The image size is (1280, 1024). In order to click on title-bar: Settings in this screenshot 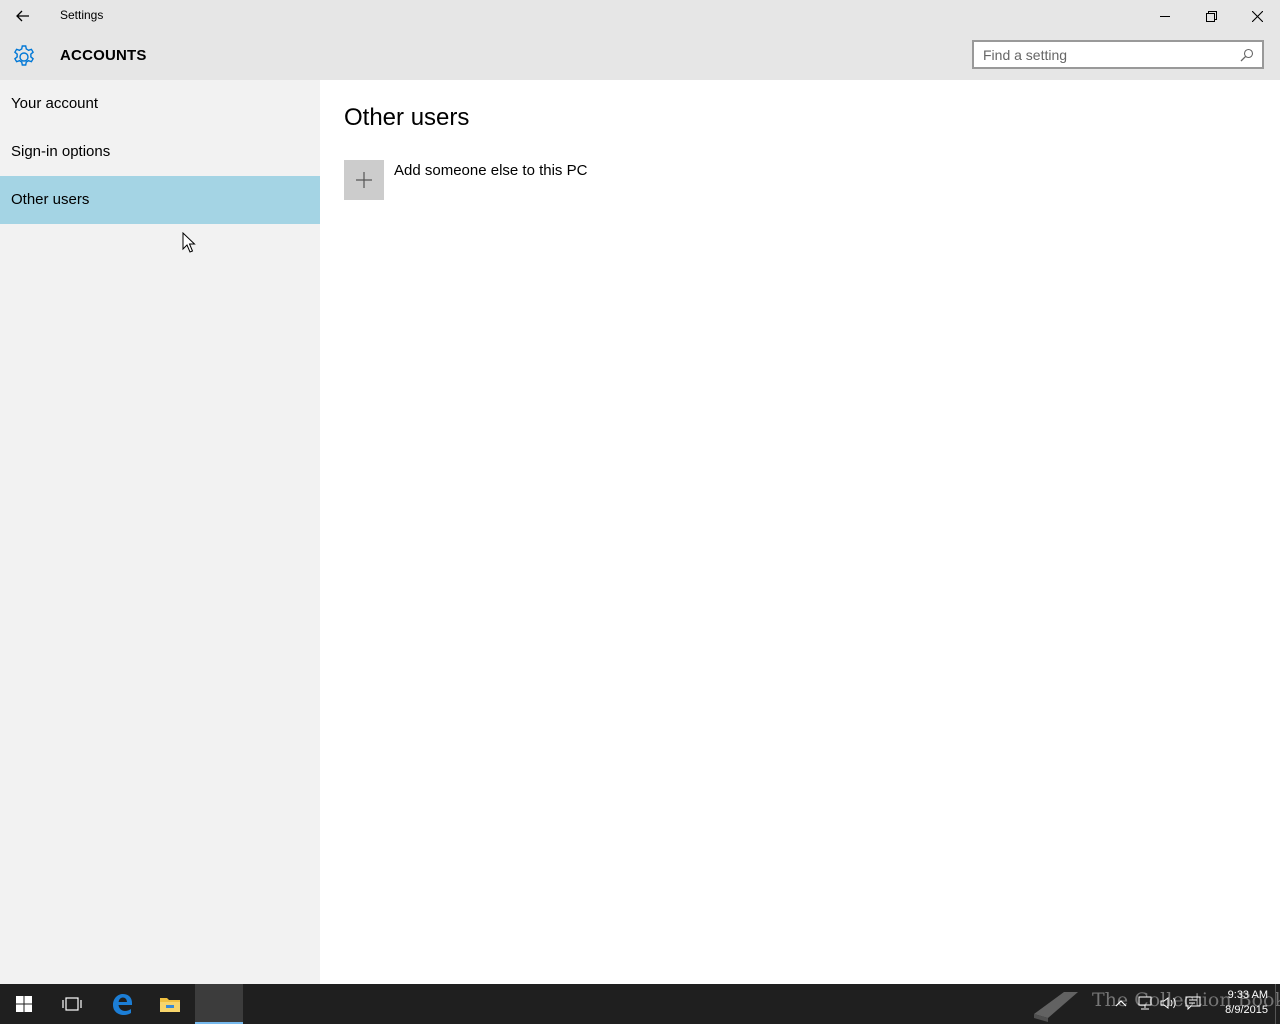, I will do `click(640, 16)`.